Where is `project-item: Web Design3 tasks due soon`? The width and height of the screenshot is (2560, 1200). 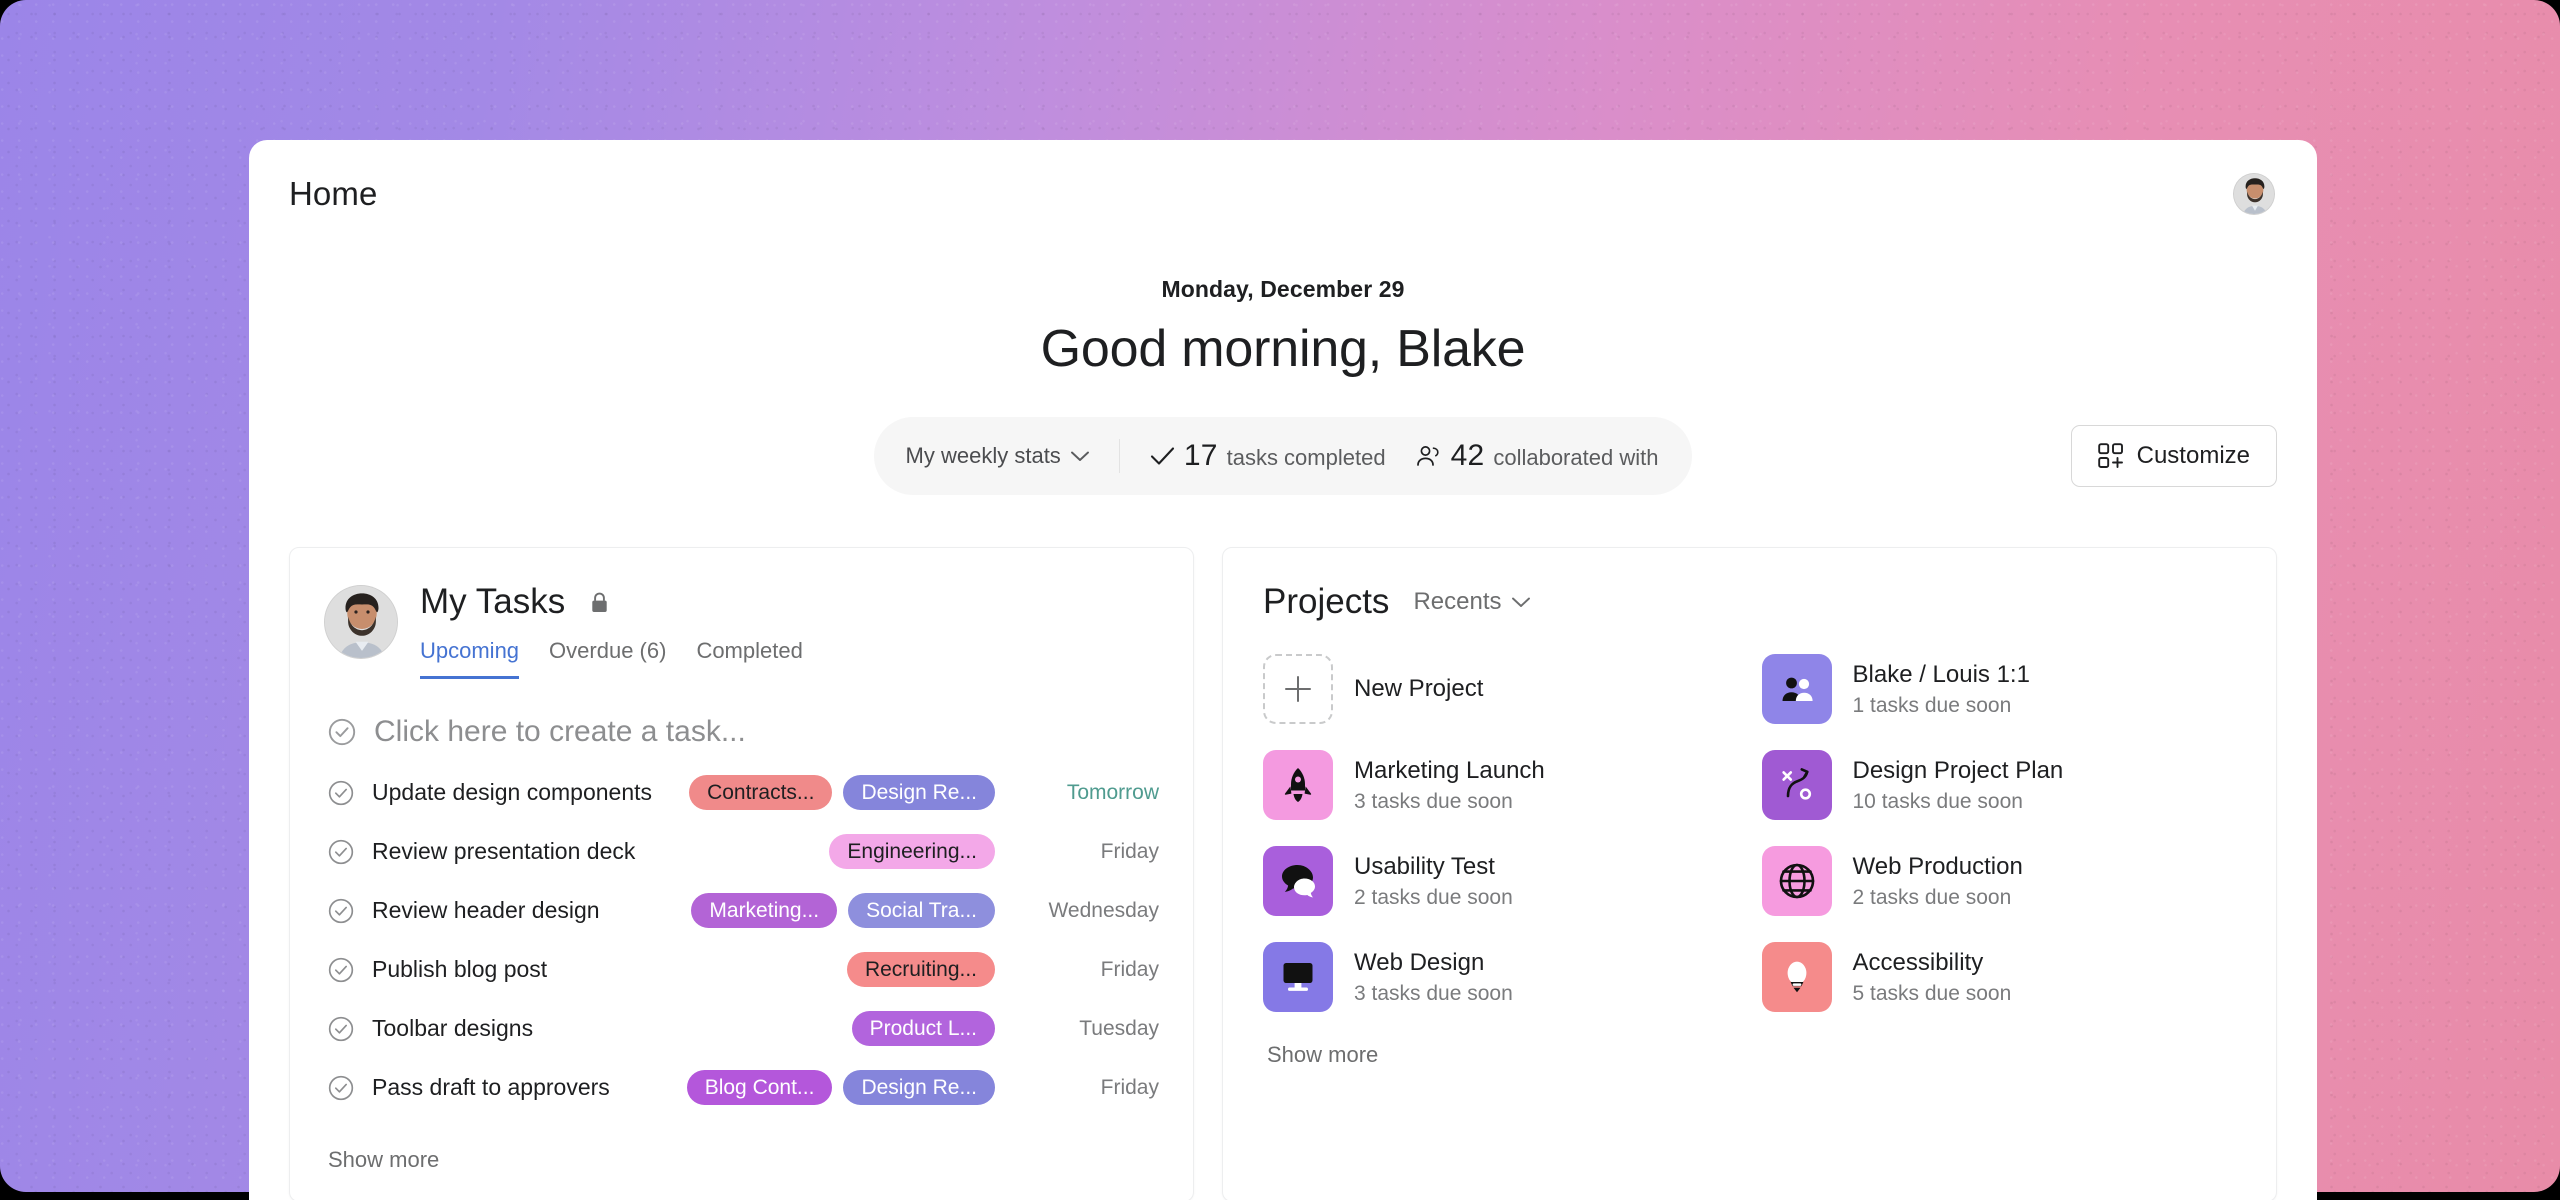
project-item: Web Design3 tasks due soon is located at coordinates (1502, 977).